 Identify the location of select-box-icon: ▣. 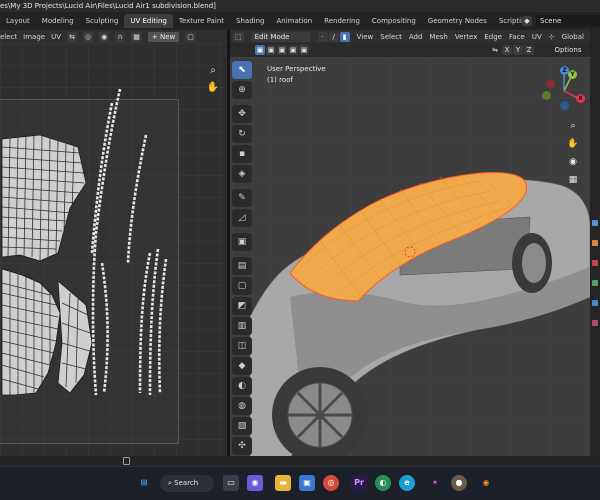
(260, 50).